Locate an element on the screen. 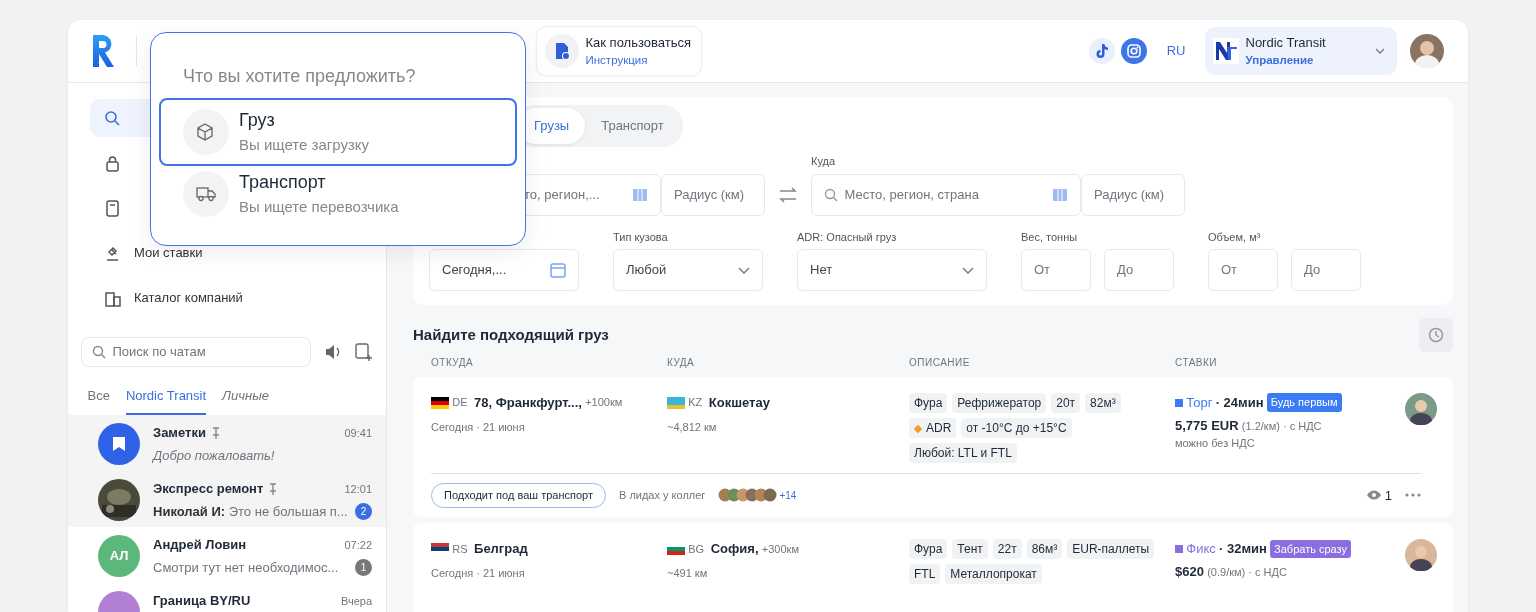 This screenshot has width=1536, height=612. rate-badge: Будь первым is located at coordinates (1304, 402).